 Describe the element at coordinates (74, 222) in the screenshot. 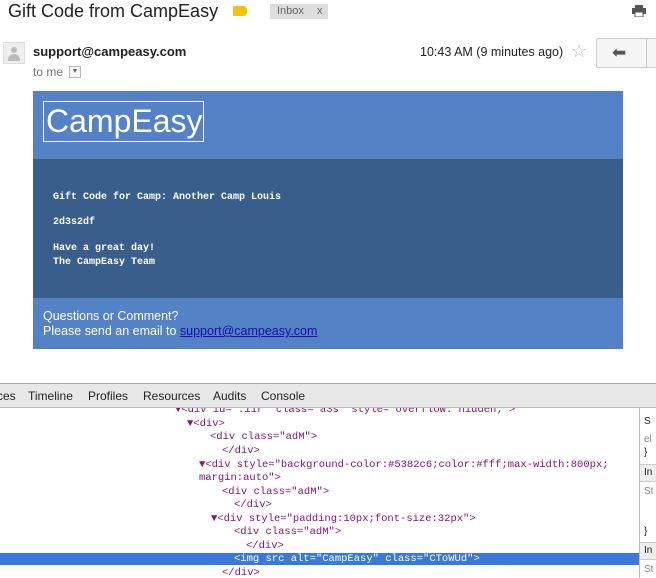

I see `gift-code-value: 2d3s2df` at that location.